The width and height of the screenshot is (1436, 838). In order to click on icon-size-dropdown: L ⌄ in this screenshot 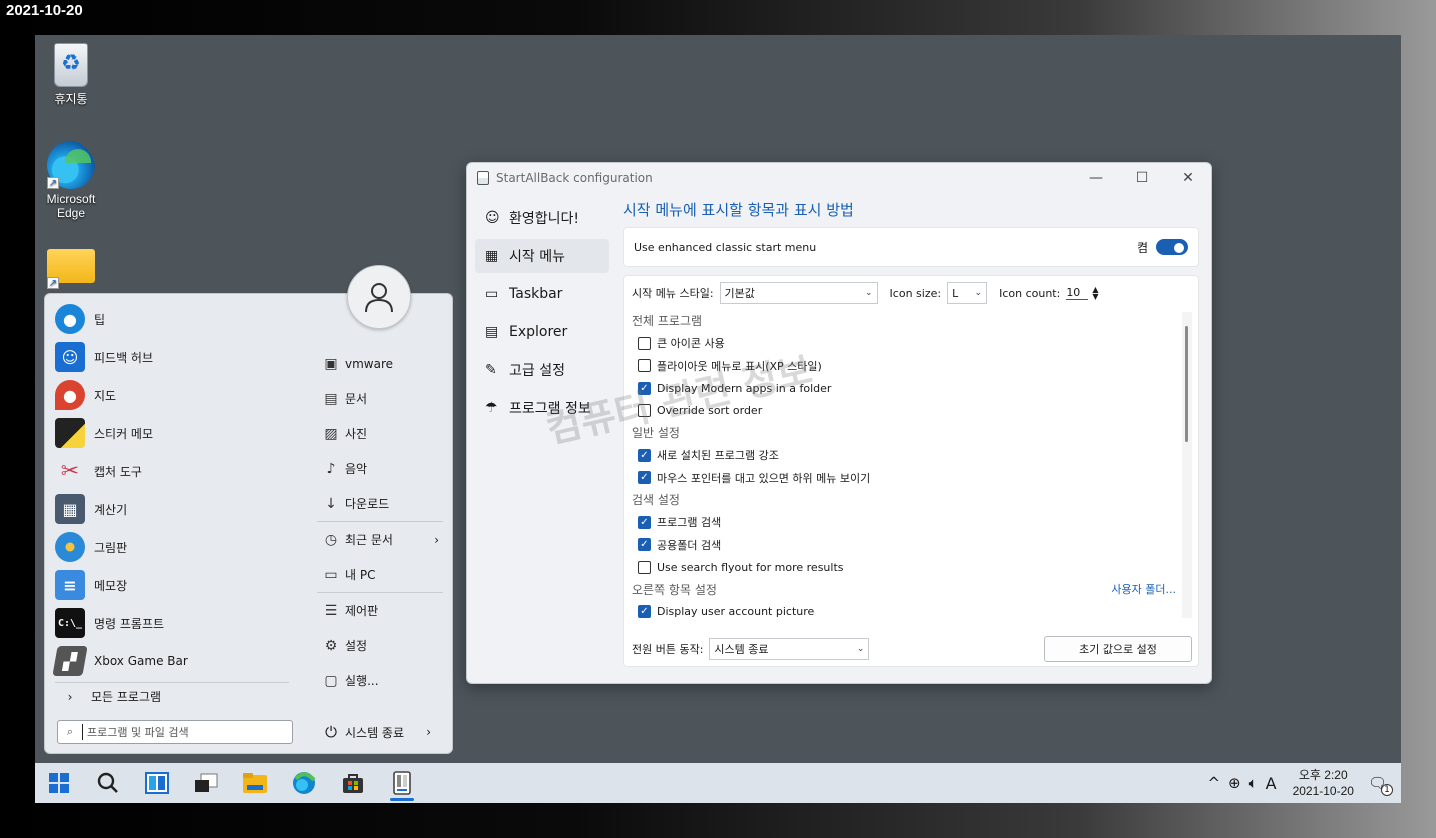, I will do `click(967, 293)`.